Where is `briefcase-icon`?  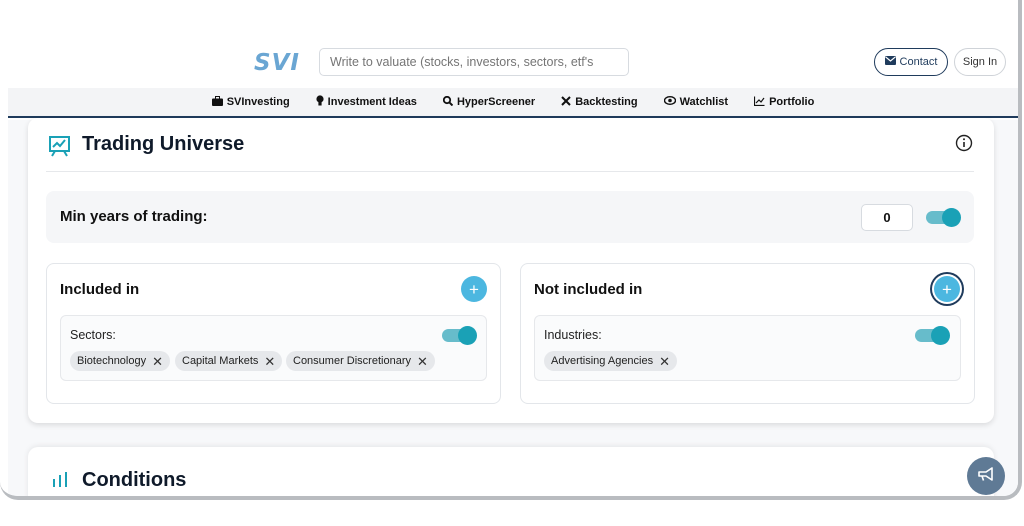 briefcase-icon is located at coordinates (217, 102).